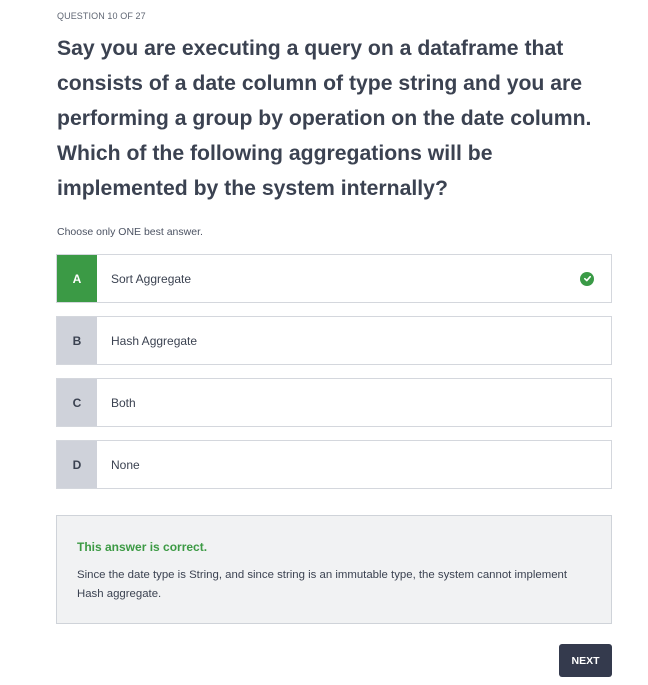 This screenshot has height=685, width=648. Describe the element at coordinates (77, 340) in the screenshot. I see `option-letter: B` at that location.